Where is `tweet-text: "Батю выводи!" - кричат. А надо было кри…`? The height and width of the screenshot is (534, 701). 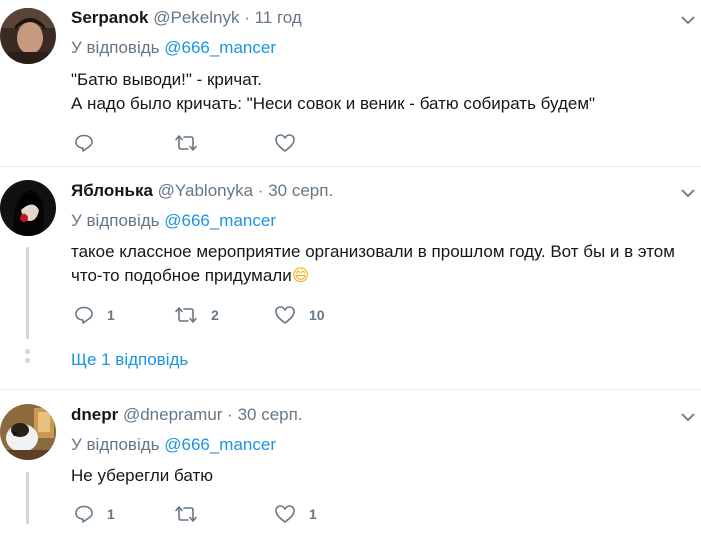
tweet-text: "Батю выводи!" - кричат. А надо было кри… is located at coordinates (385, 92).